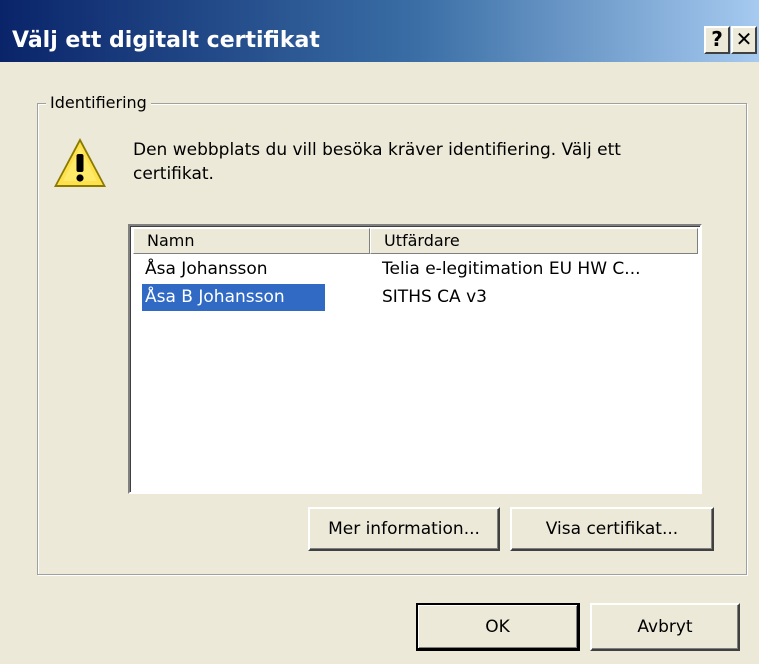 This screenshot has height=664, width=759. What do you see at coordinates (233, 297) in the screenshot?
I see `list-item-name: Åsa B Johansson` at bounding box center [233, 297].